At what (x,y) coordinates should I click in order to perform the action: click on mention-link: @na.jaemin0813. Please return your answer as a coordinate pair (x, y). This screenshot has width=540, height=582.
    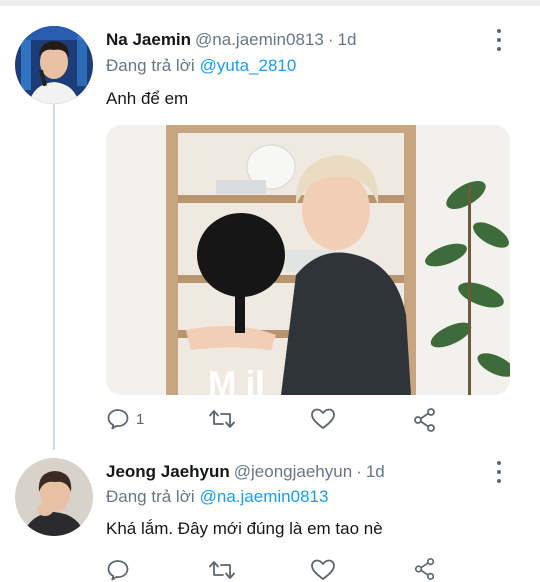
    Looking at the image, I should click on (264, 496).